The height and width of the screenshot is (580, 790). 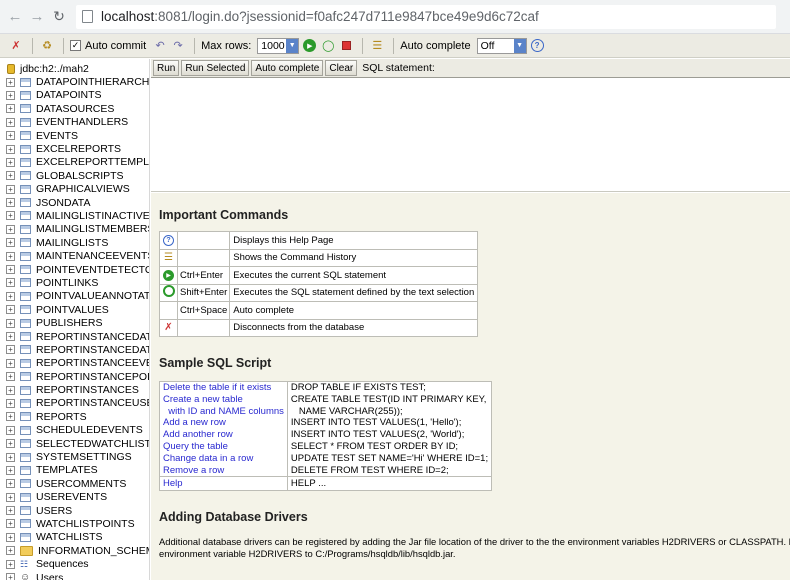 What do you see at coordinates (74, 575) in the screenshot?
I see `tree-item-users: + ☺ Users` at bounding box center [74, 575].